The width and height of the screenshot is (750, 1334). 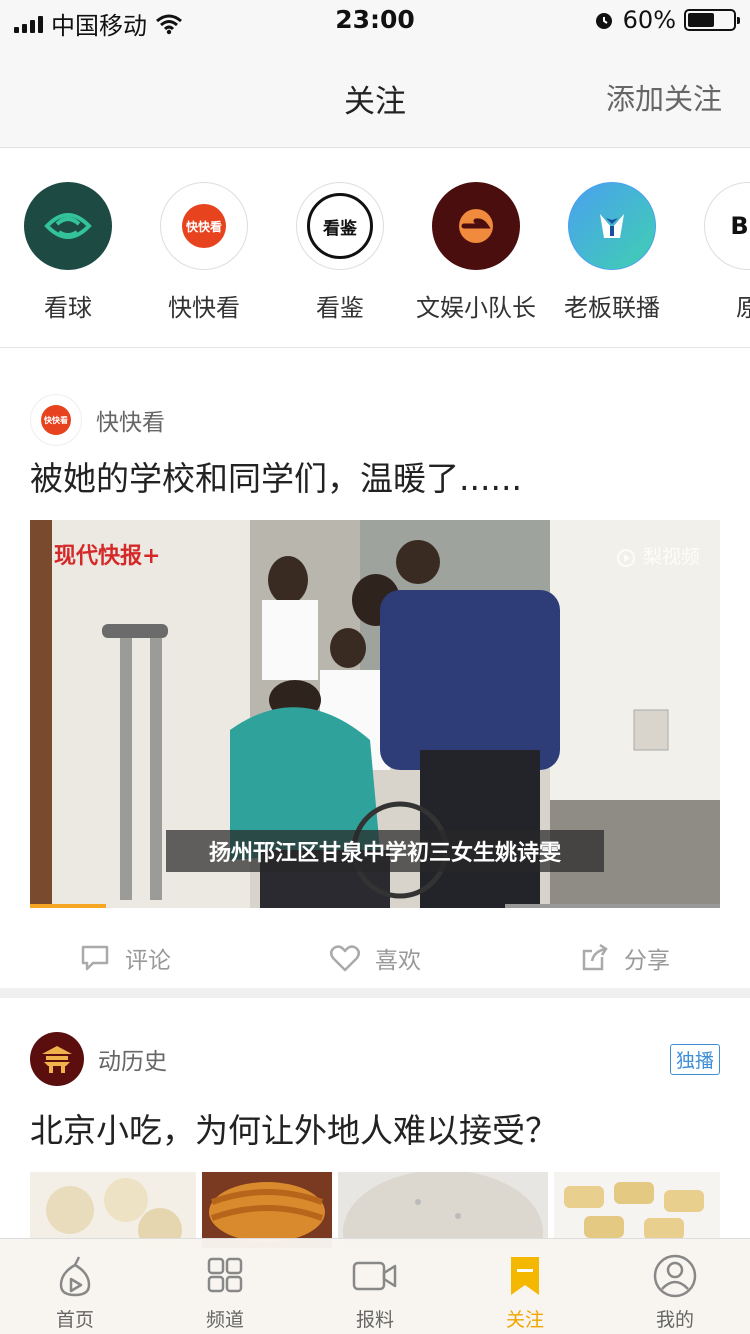 I want to click on tab-channels: 频道, so click(x=225, y=1286).